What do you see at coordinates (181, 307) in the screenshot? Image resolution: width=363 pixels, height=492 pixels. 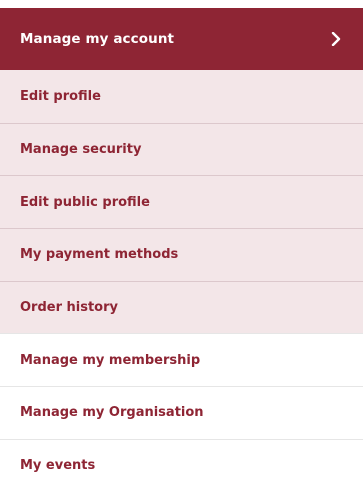 I see `menu-item-order-history: Order history` at bounding box center [181, 307].